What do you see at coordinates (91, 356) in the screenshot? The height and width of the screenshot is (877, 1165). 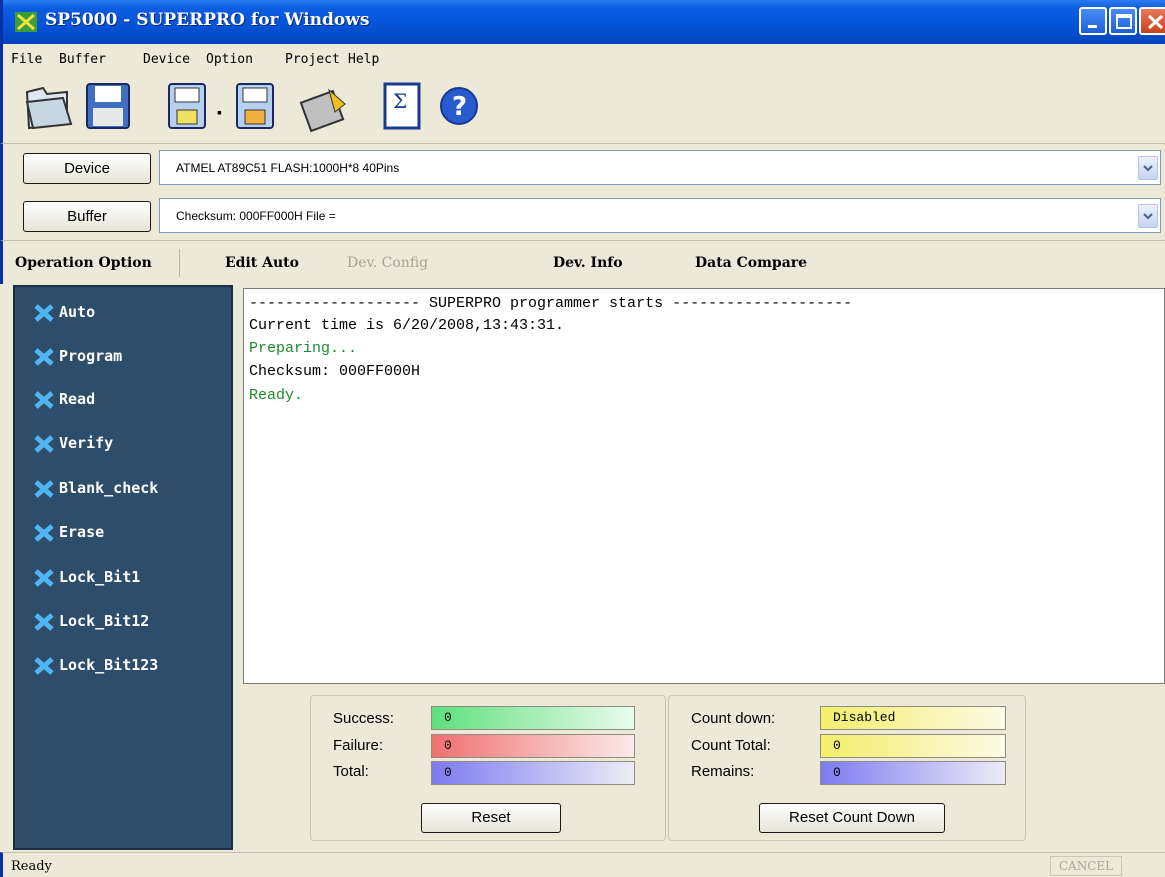 I see `op-label: Program` at bounding box center [91, 356].